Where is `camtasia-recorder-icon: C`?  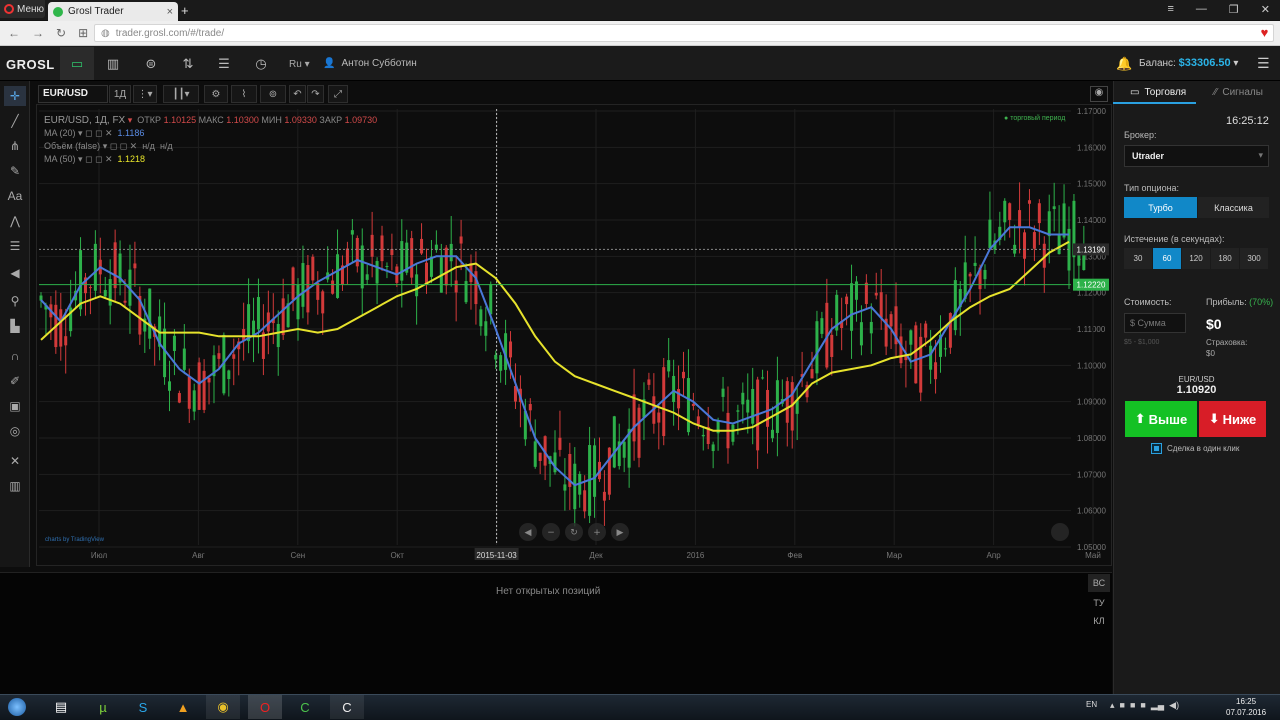 camtasia-recorder-icon: C is located at coordinates (347, 707).